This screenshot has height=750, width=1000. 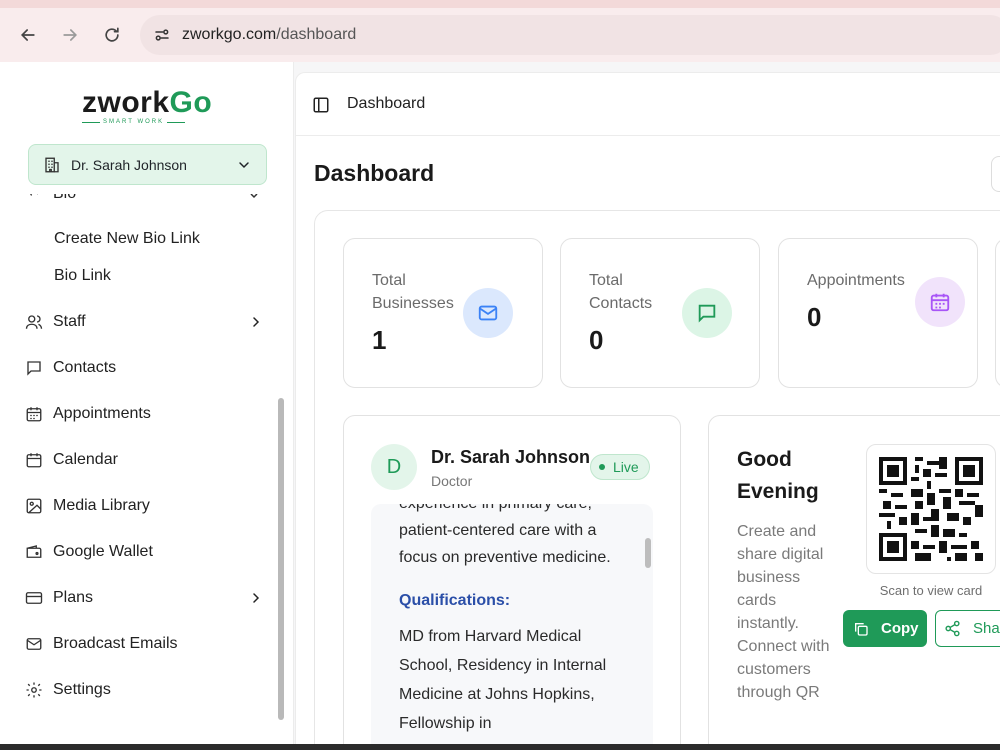 I want to click on sidebar-item-label: Broadcast Emails, so click(x=115, y=643).